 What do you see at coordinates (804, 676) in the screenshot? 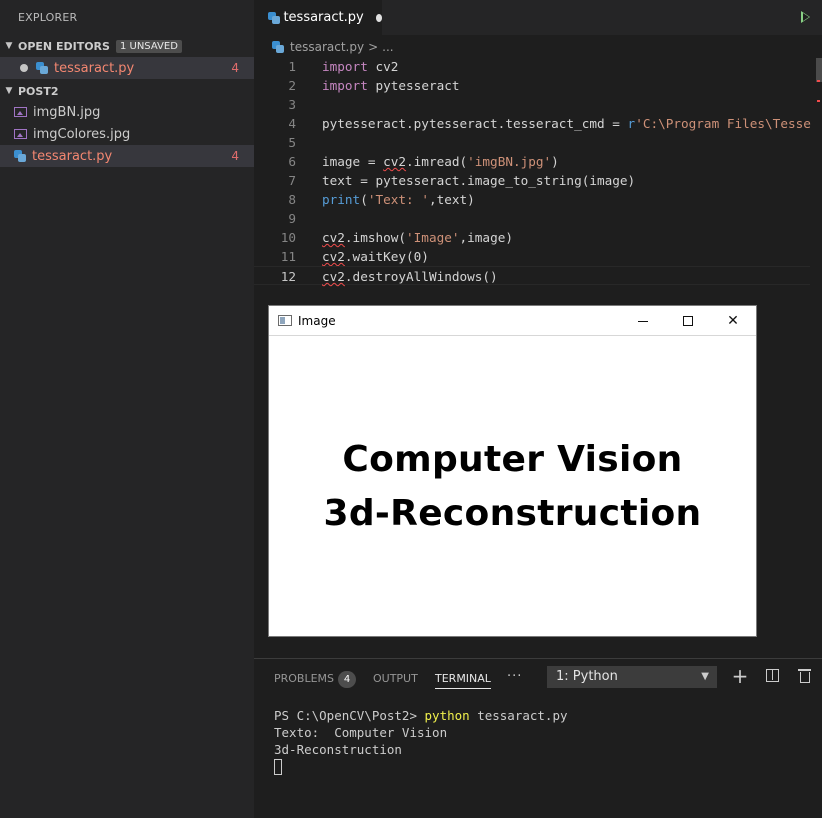
I see `trash-icon` at bounding box center [804, 676].